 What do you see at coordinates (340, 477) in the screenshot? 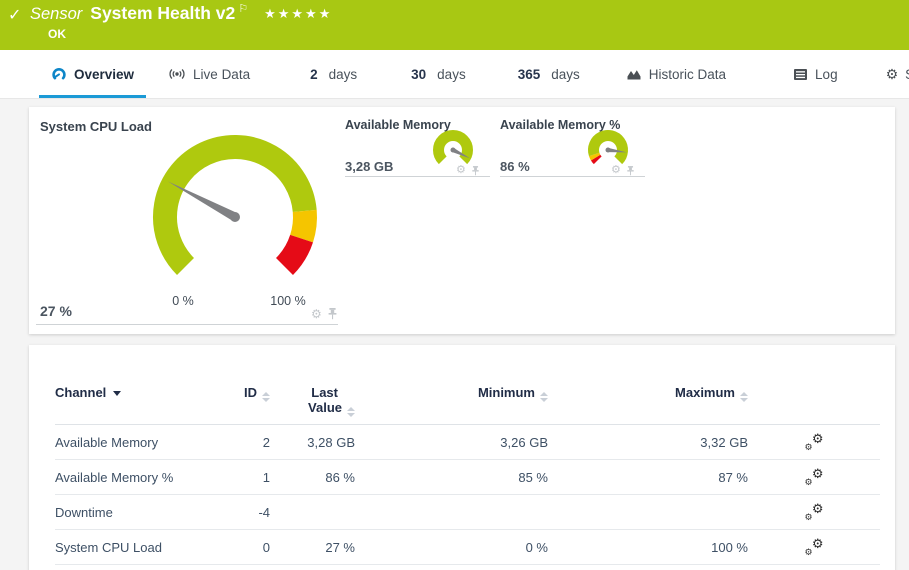
I see `channel-last-value: 86 %` at bounding box center [340, 477].